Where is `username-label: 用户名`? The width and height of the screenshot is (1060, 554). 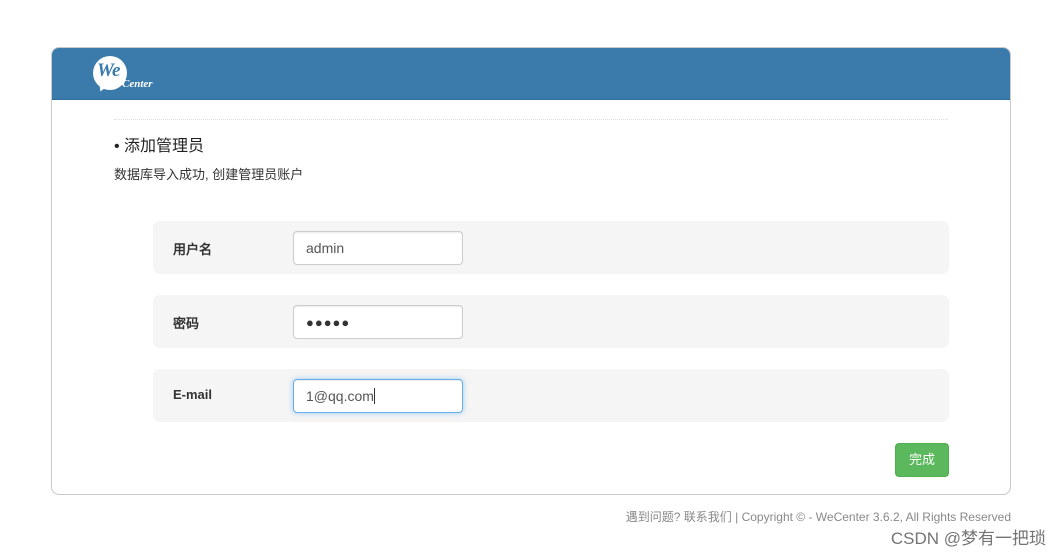
username-label: 用户名 is located at coordinates (193, 249).